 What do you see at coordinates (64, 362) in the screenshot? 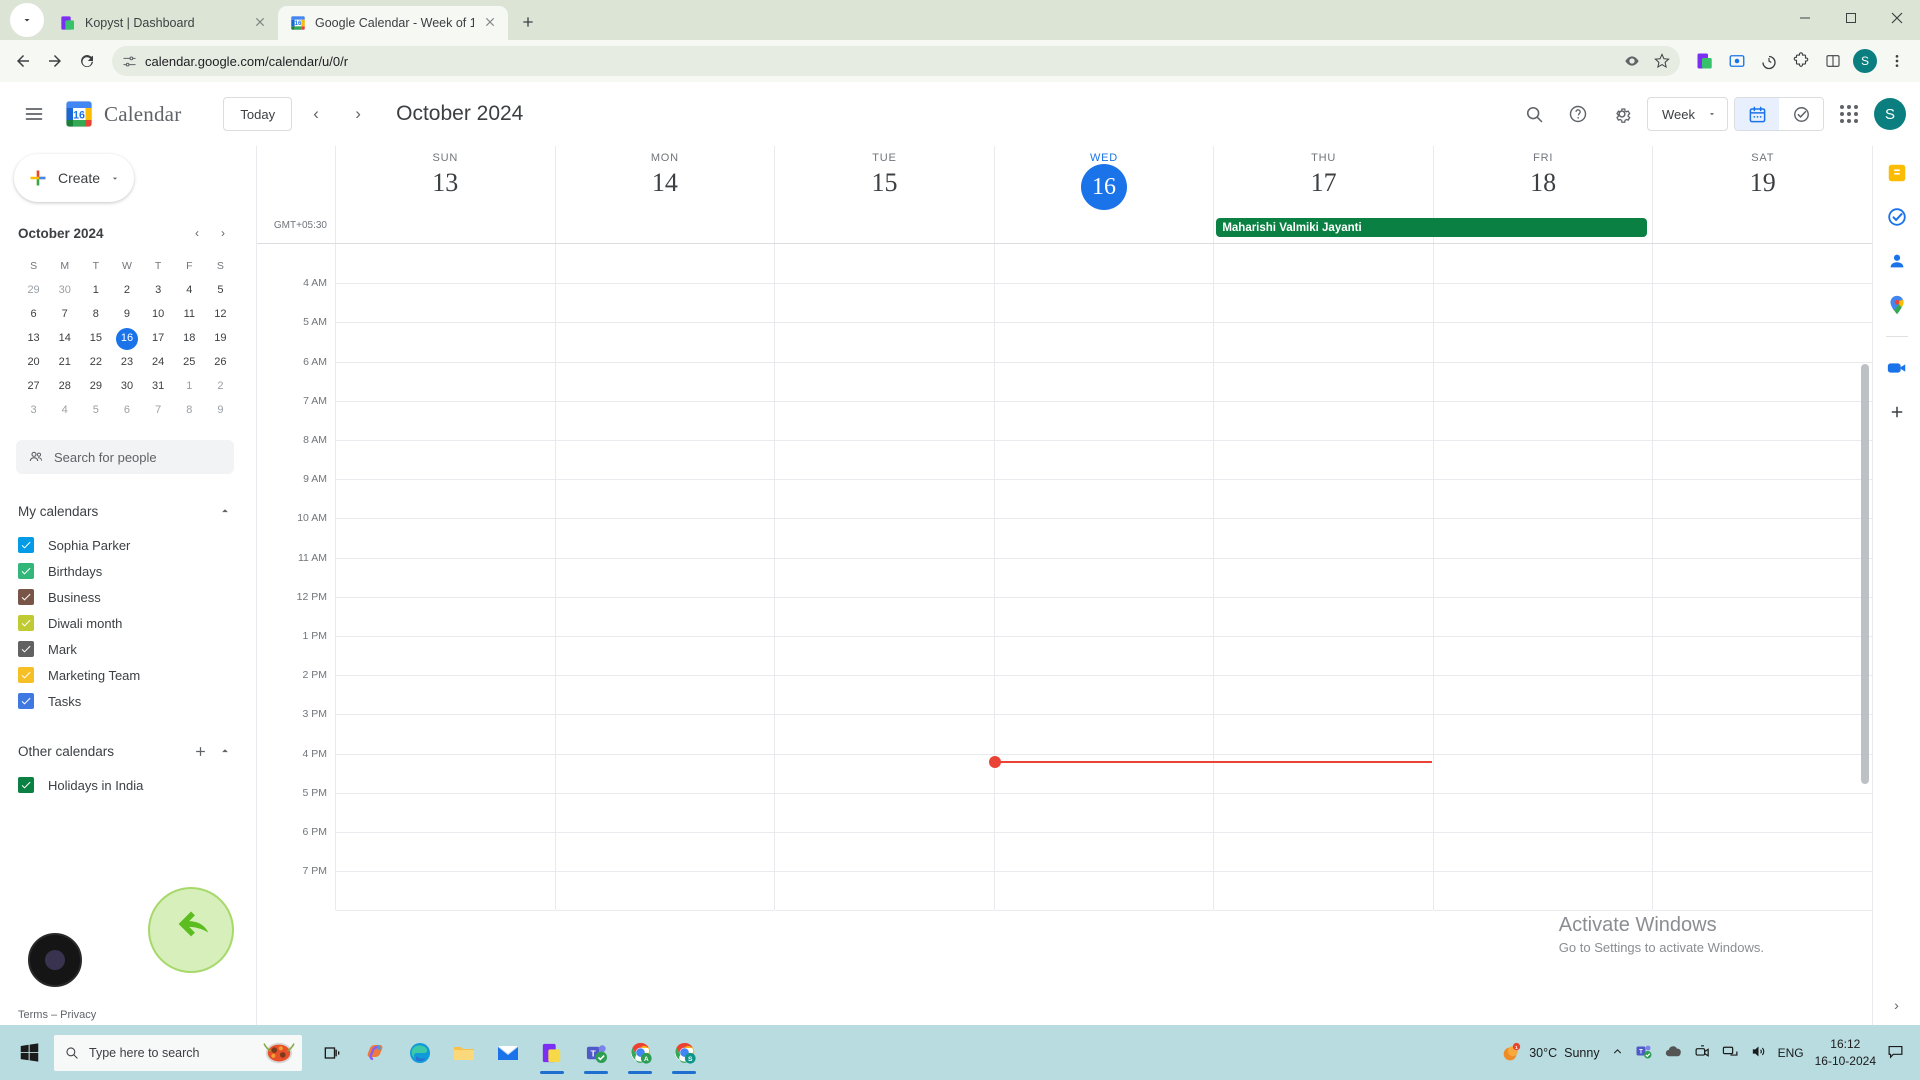
I see `mini-calendar-day: 21` at bounding box center [64, 362].